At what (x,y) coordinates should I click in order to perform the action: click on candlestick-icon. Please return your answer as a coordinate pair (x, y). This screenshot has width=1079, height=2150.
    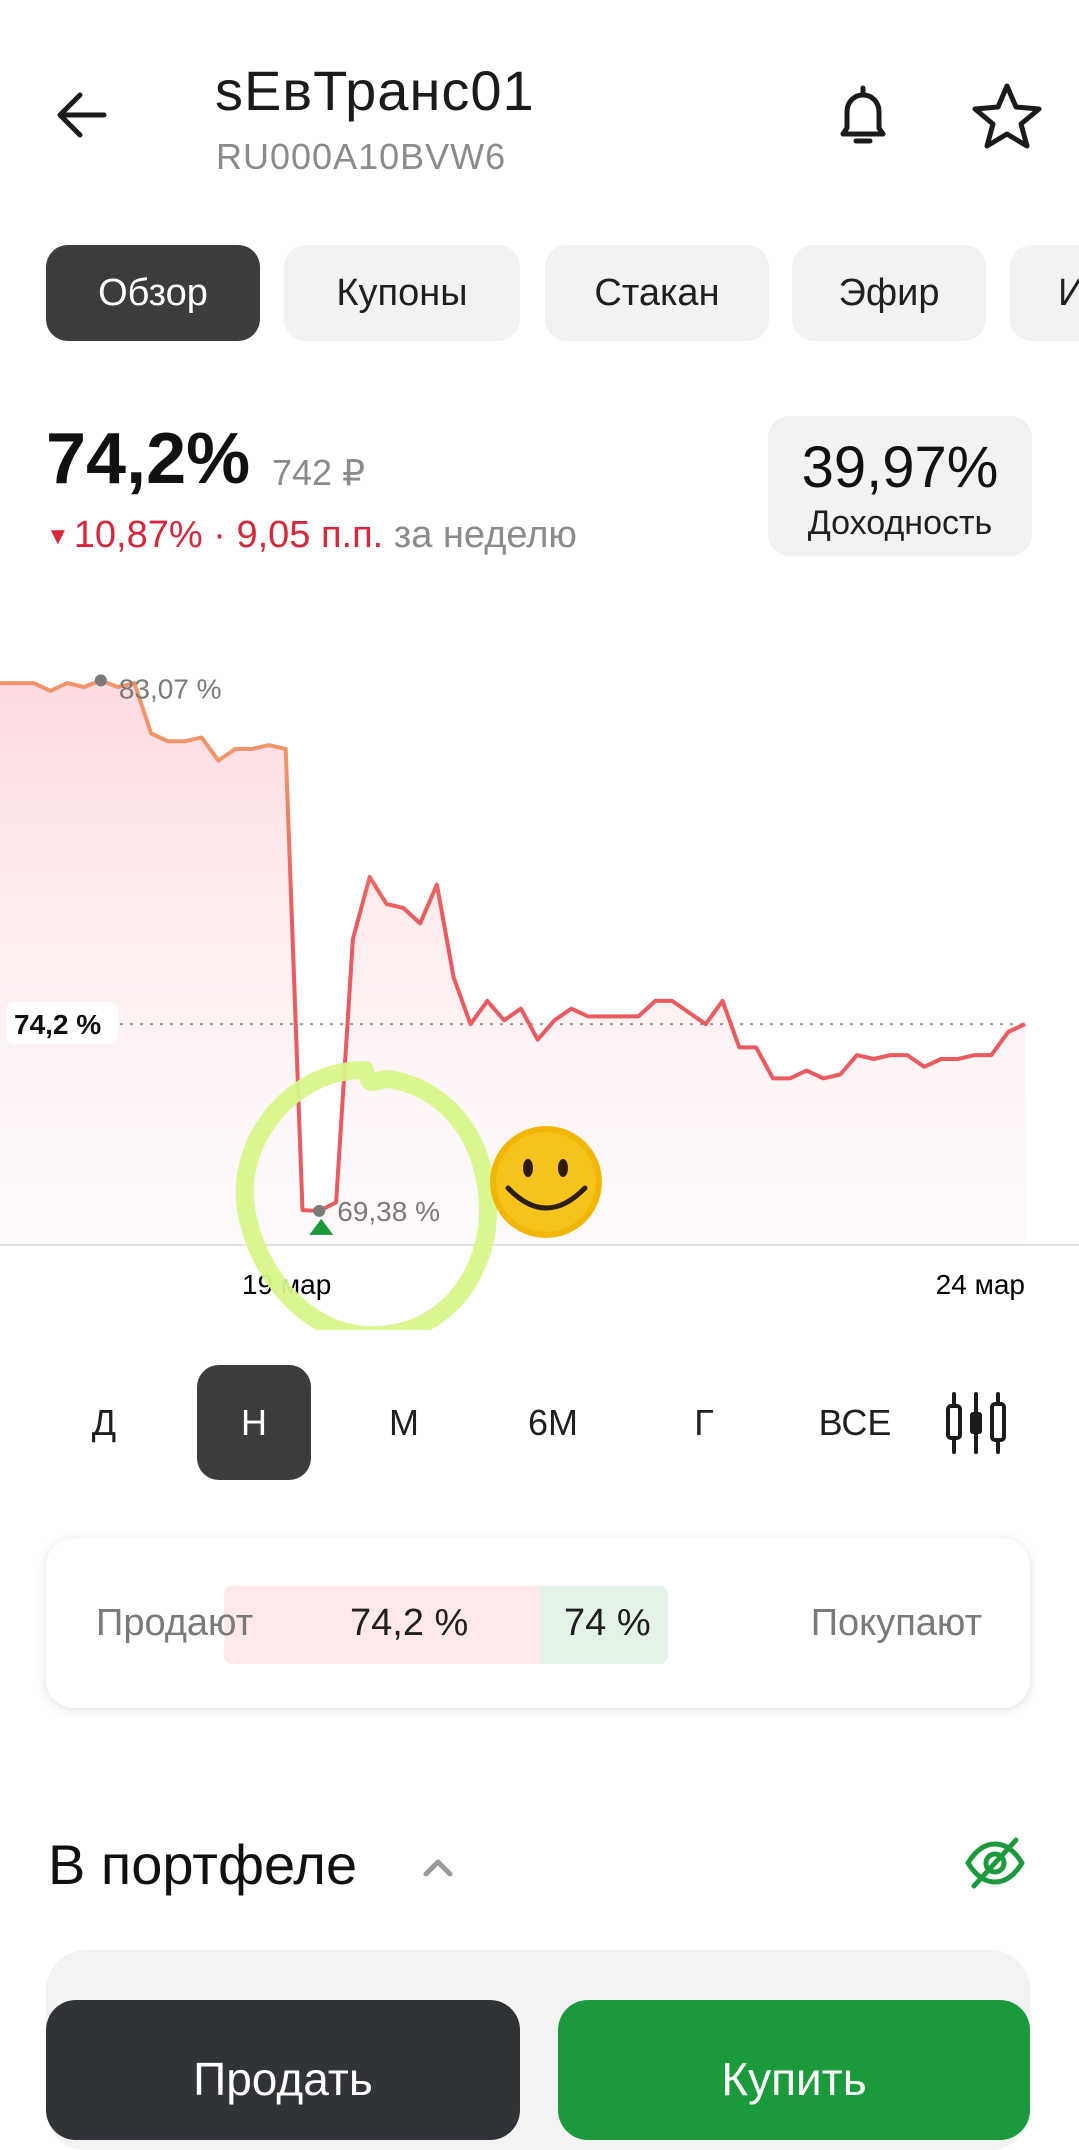
    Looking at the image, I should click on (976, 1423).